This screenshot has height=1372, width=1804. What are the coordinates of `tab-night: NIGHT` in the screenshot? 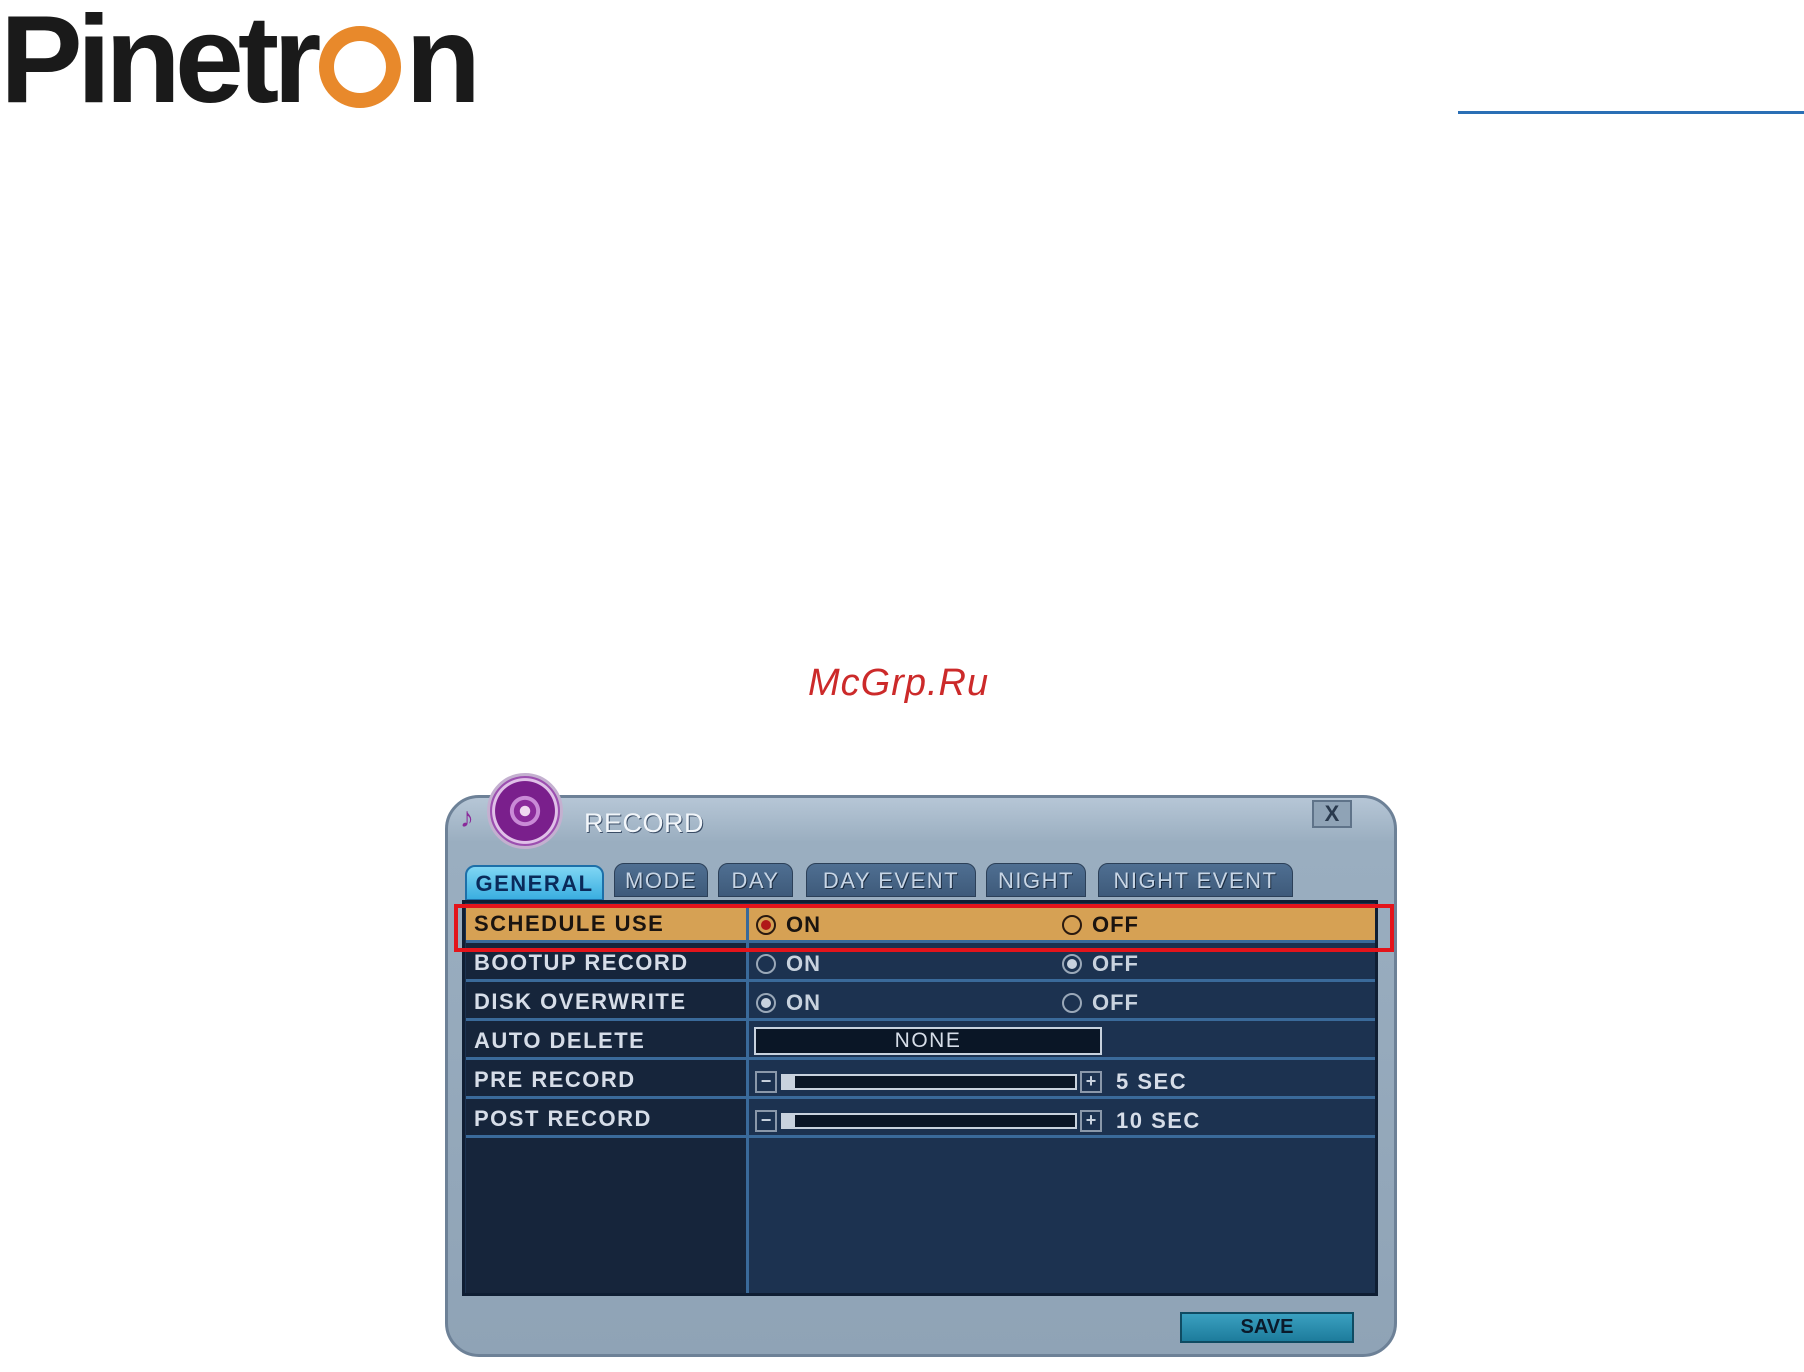 It's located at (1036, 880).